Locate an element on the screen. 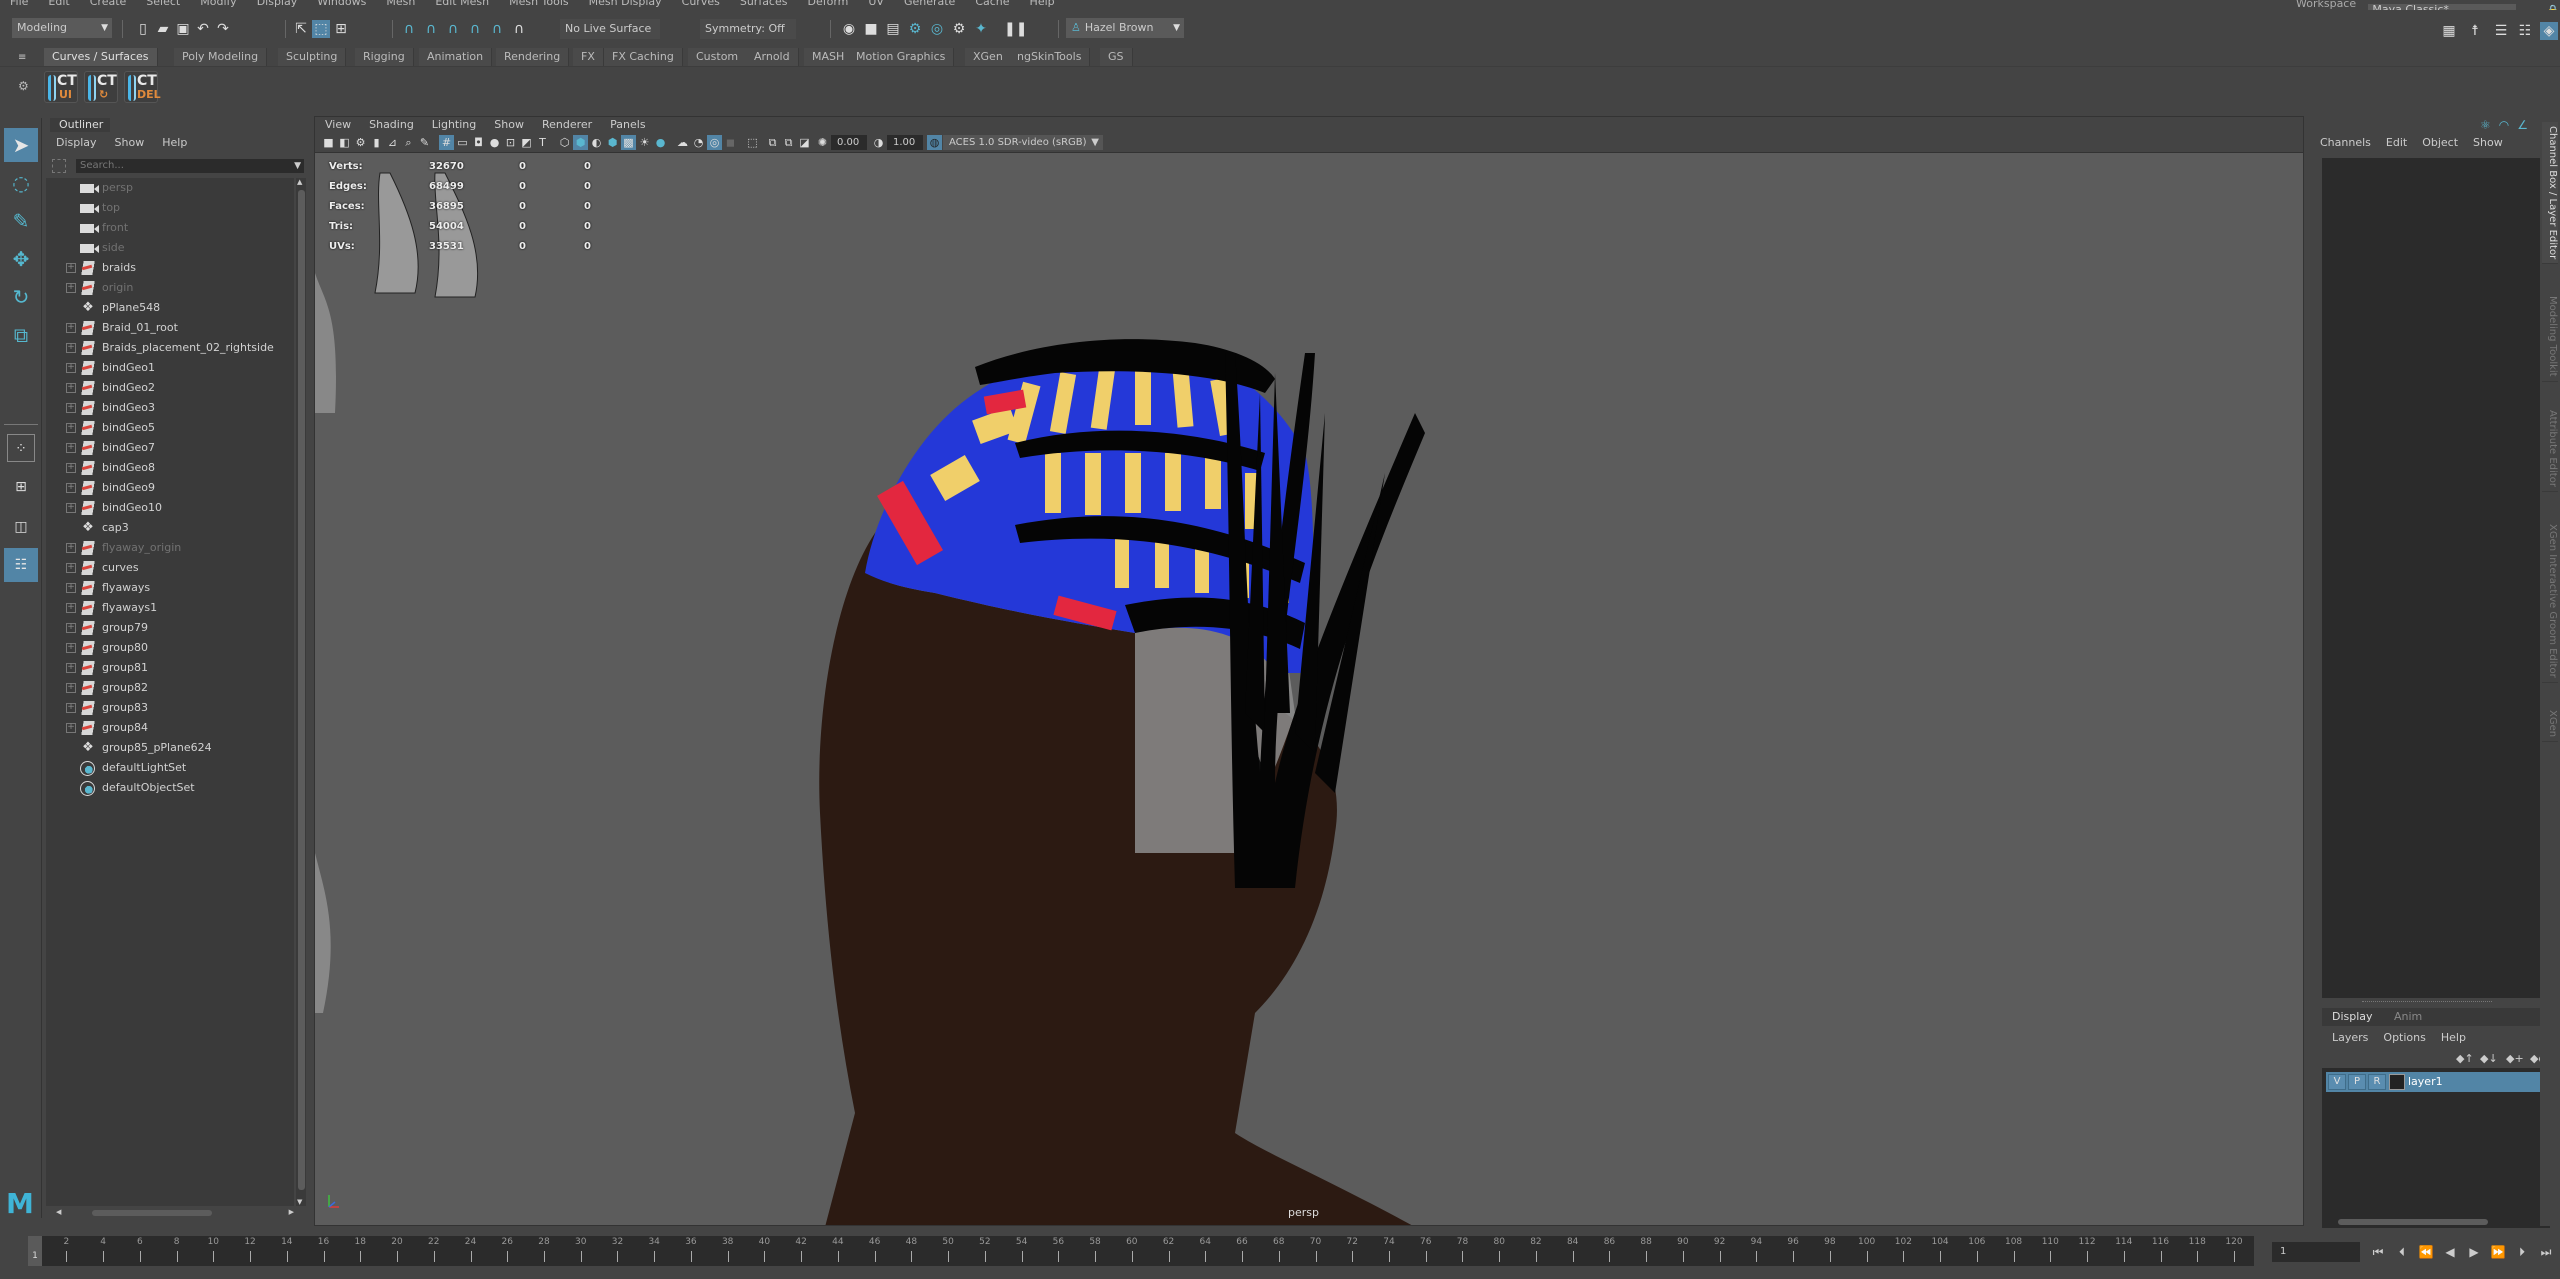 Image resolution: width=2560 pixels, height=1279 pixels. viewport-menu-renderer: Renderer is located at coordinates (567, 125).